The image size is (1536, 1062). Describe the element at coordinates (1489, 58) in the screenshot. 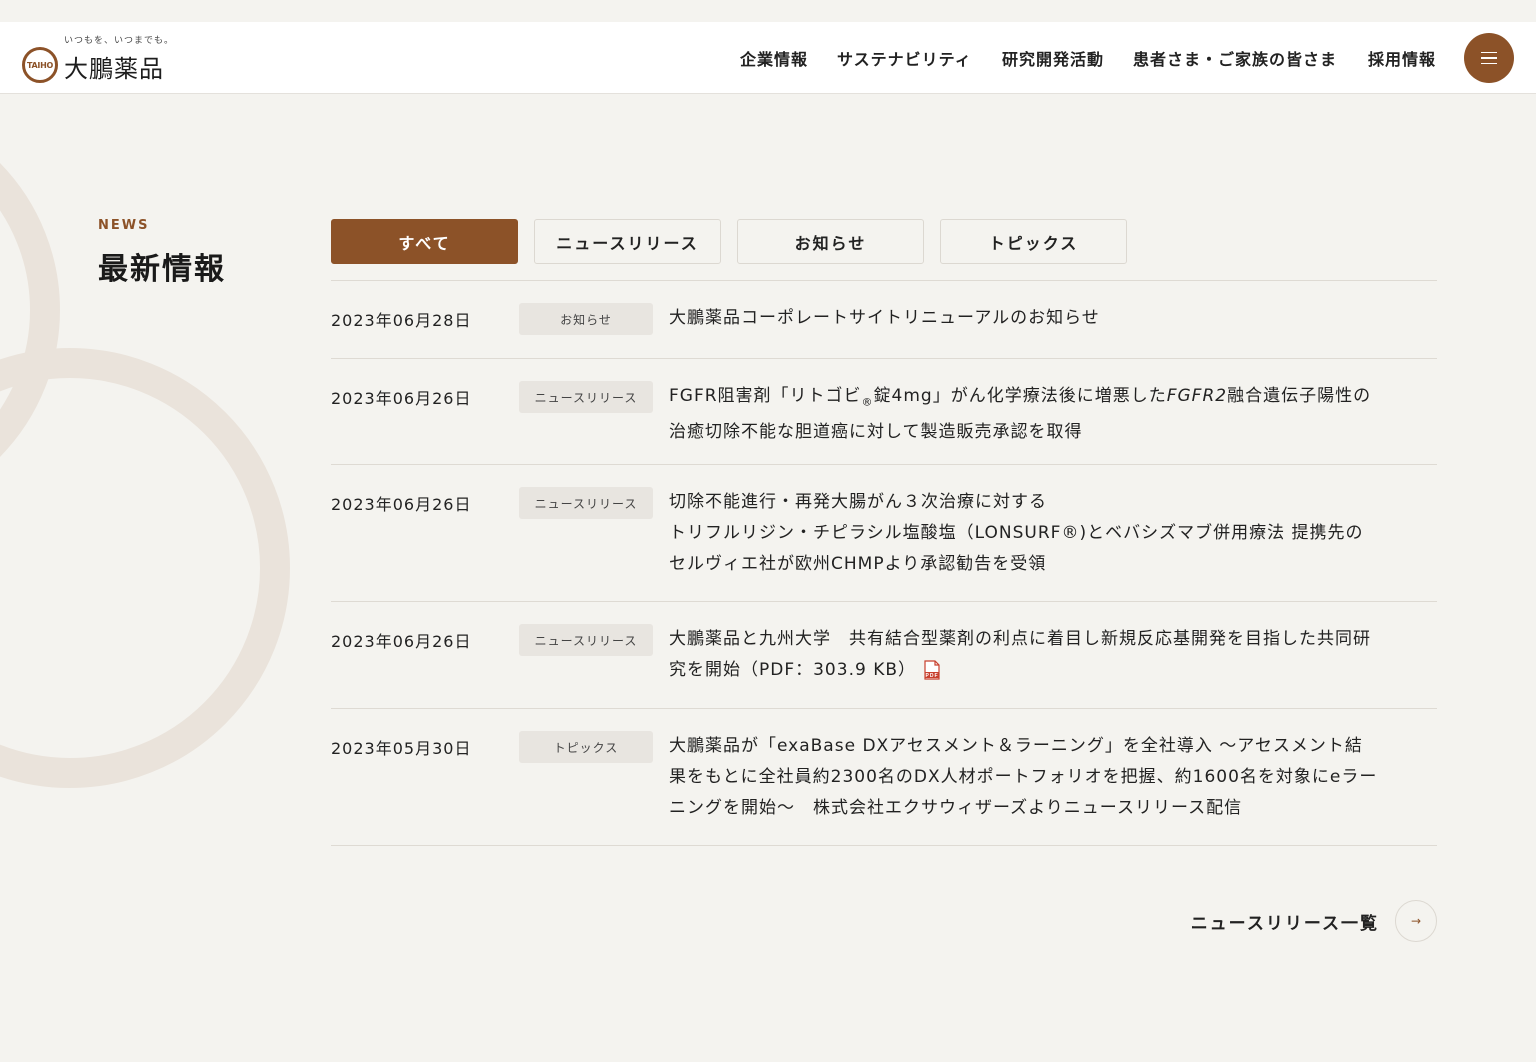

I see `hamburger-icon` at that location.